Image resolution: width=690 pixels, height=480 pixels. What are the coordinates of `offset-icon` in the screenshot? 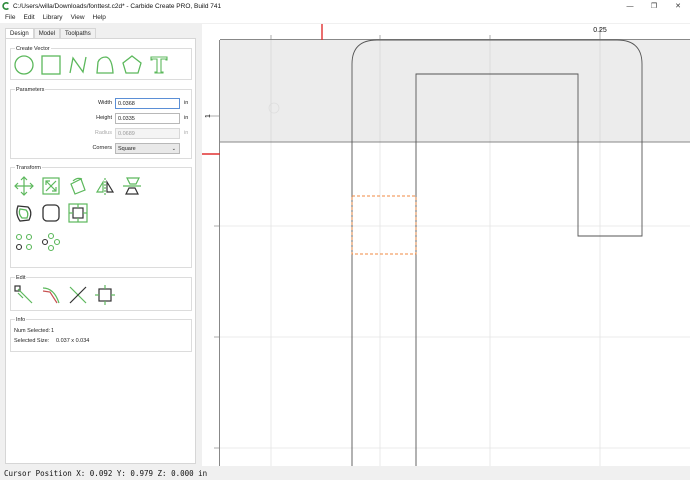 It's located at (24, 213).